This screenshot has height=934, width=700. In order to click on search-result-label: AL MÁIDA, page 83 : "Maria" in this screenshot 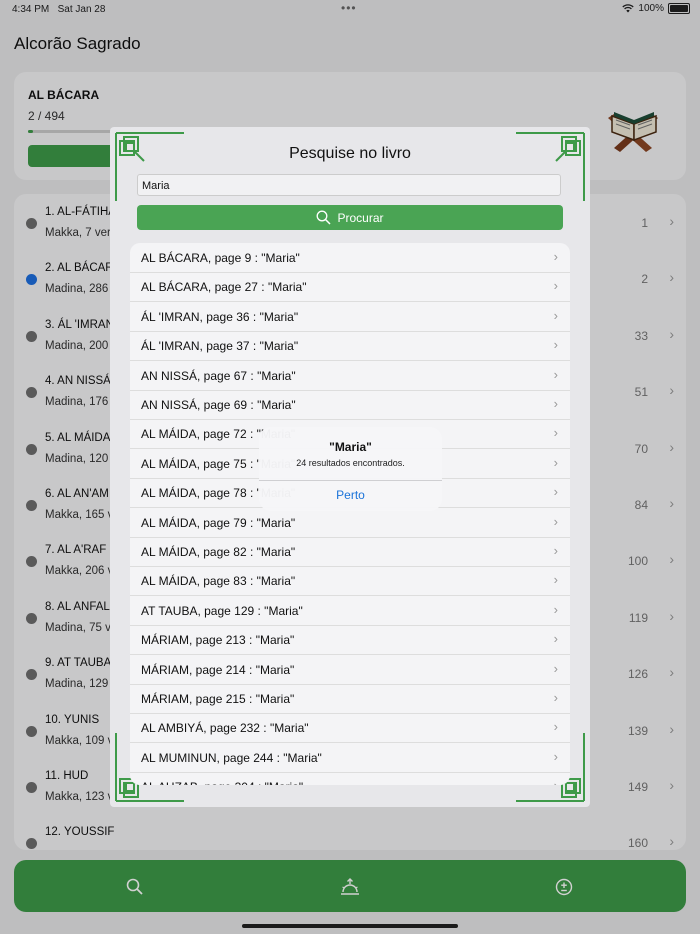, I will do `click(218, 581)`.